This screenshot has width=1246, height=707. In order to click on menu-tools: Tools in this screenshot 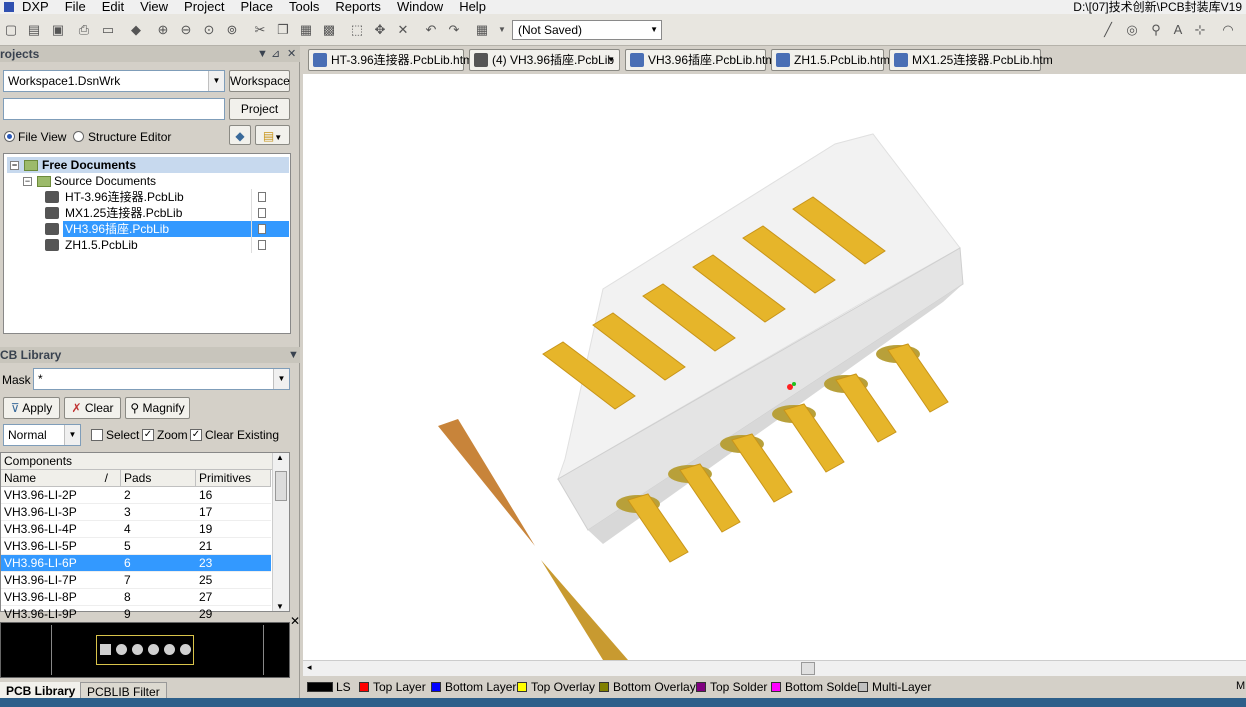, I will do `click(304, 7)`.